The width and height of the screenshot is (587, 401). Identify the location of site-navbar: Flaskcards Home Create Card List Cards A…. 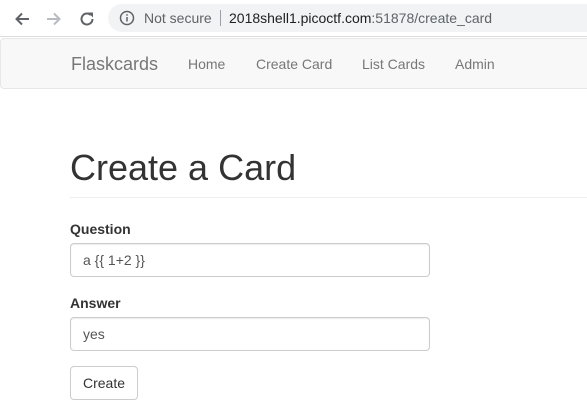
(293, 63).